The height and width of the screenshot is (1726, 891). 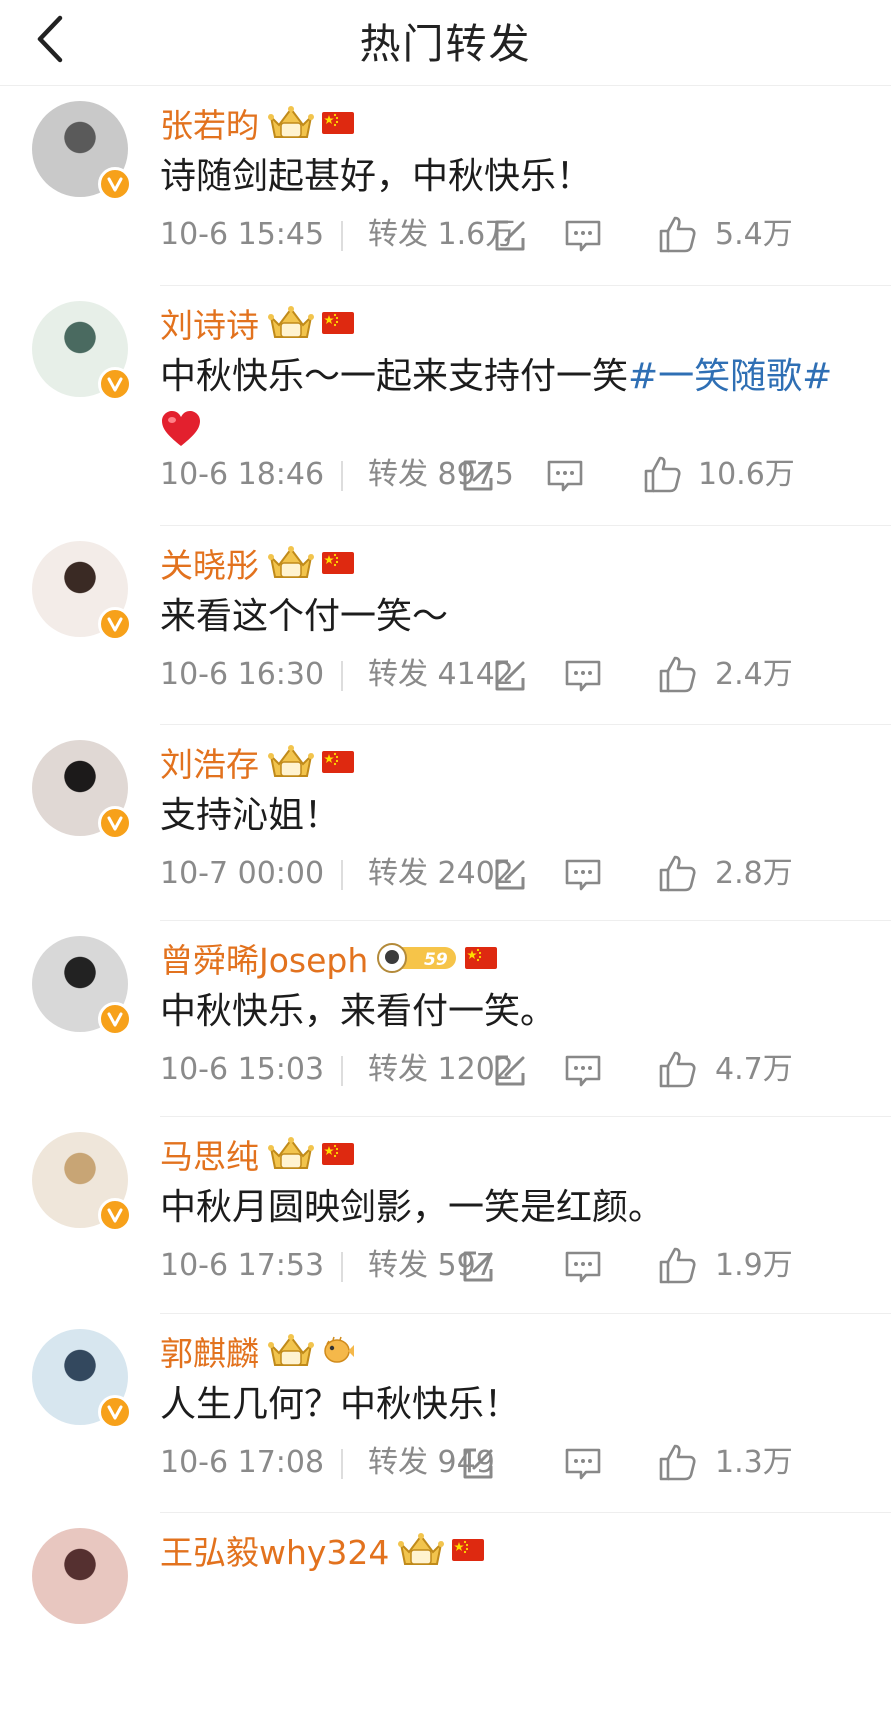 I want to click on post-text-content: 来看这个付一笑～, so click(x=304, y=616).